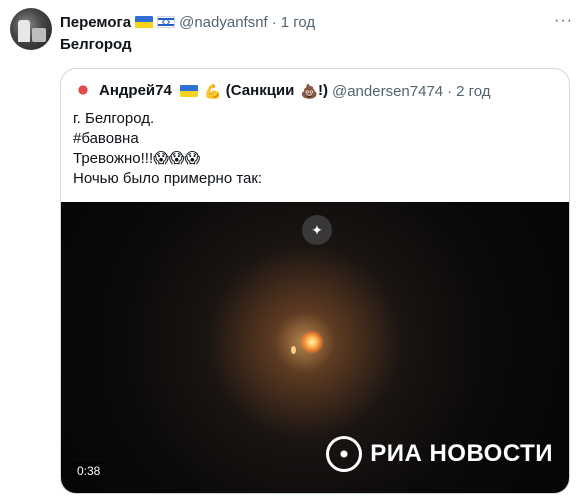 The width and height of the screenshot is (583, 499). What do you see at coordinates (135, 91) in the screenshot?
I see `quoted-display-name-text: Андрей74` at bounding box center [135, 91].